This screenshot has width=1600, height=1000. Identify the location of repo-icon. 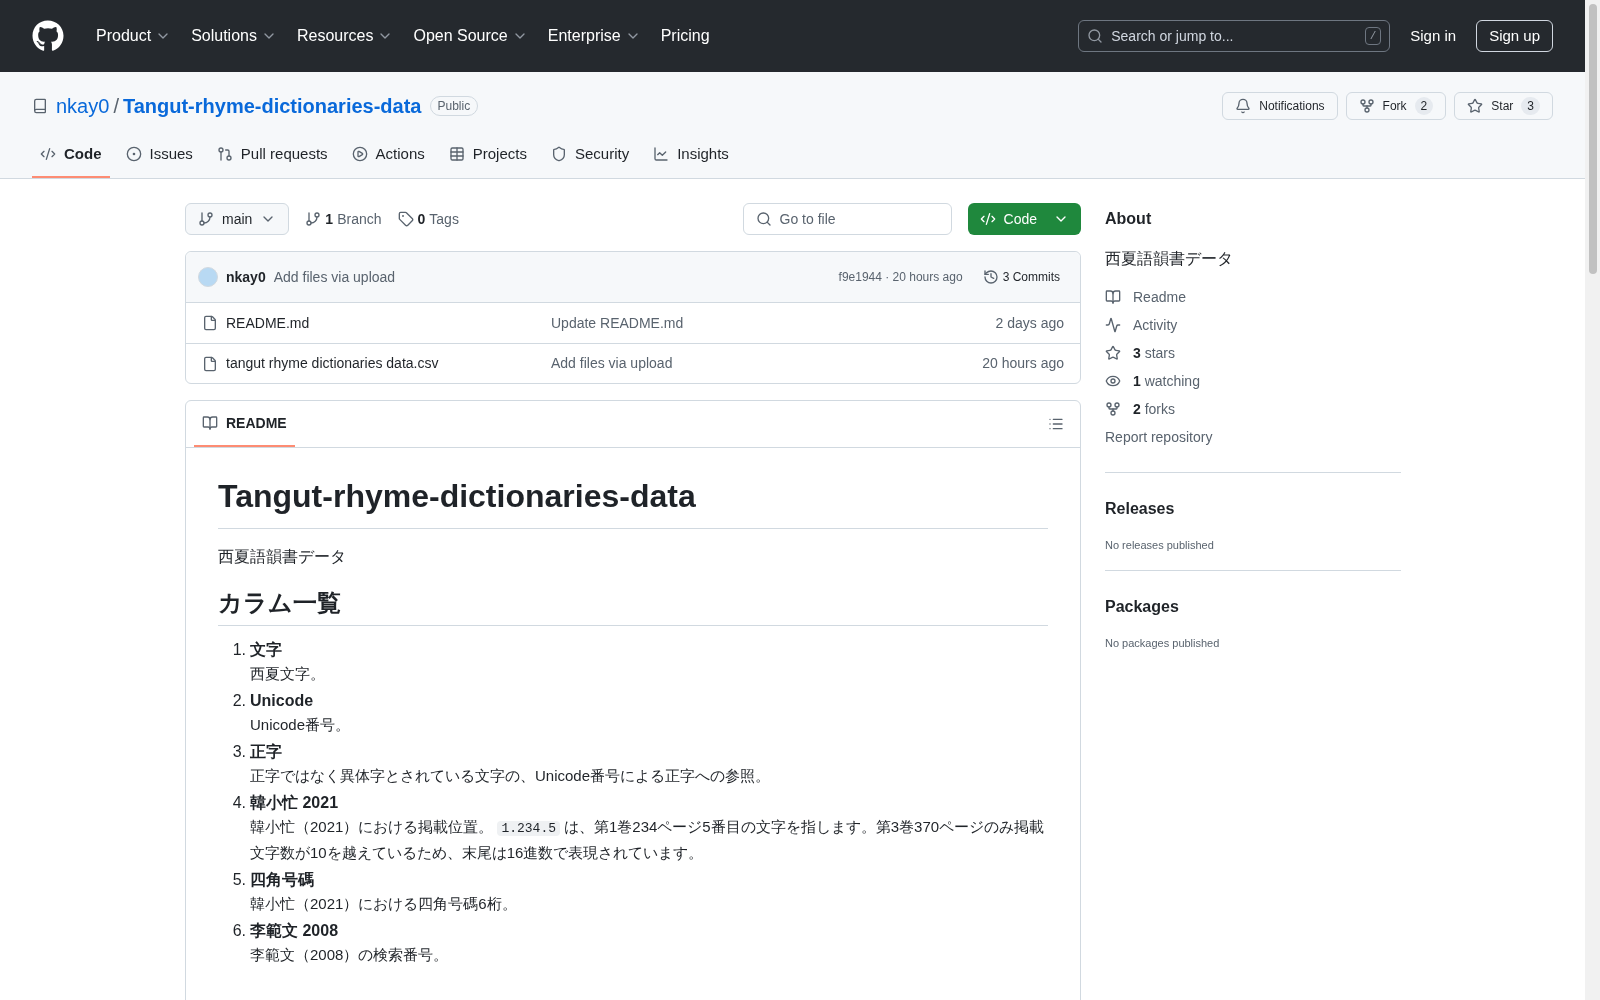
(40, 106).